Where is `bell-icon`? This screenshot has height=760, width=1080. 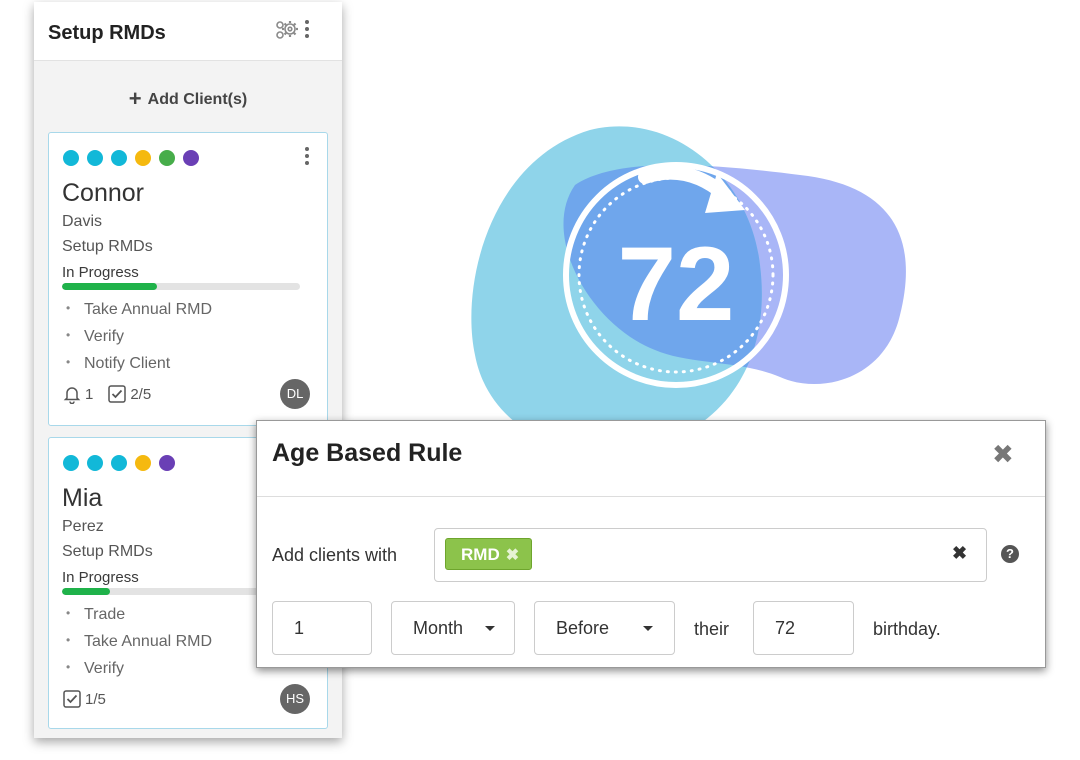
bell-icon is located at coordinates (72, 395).